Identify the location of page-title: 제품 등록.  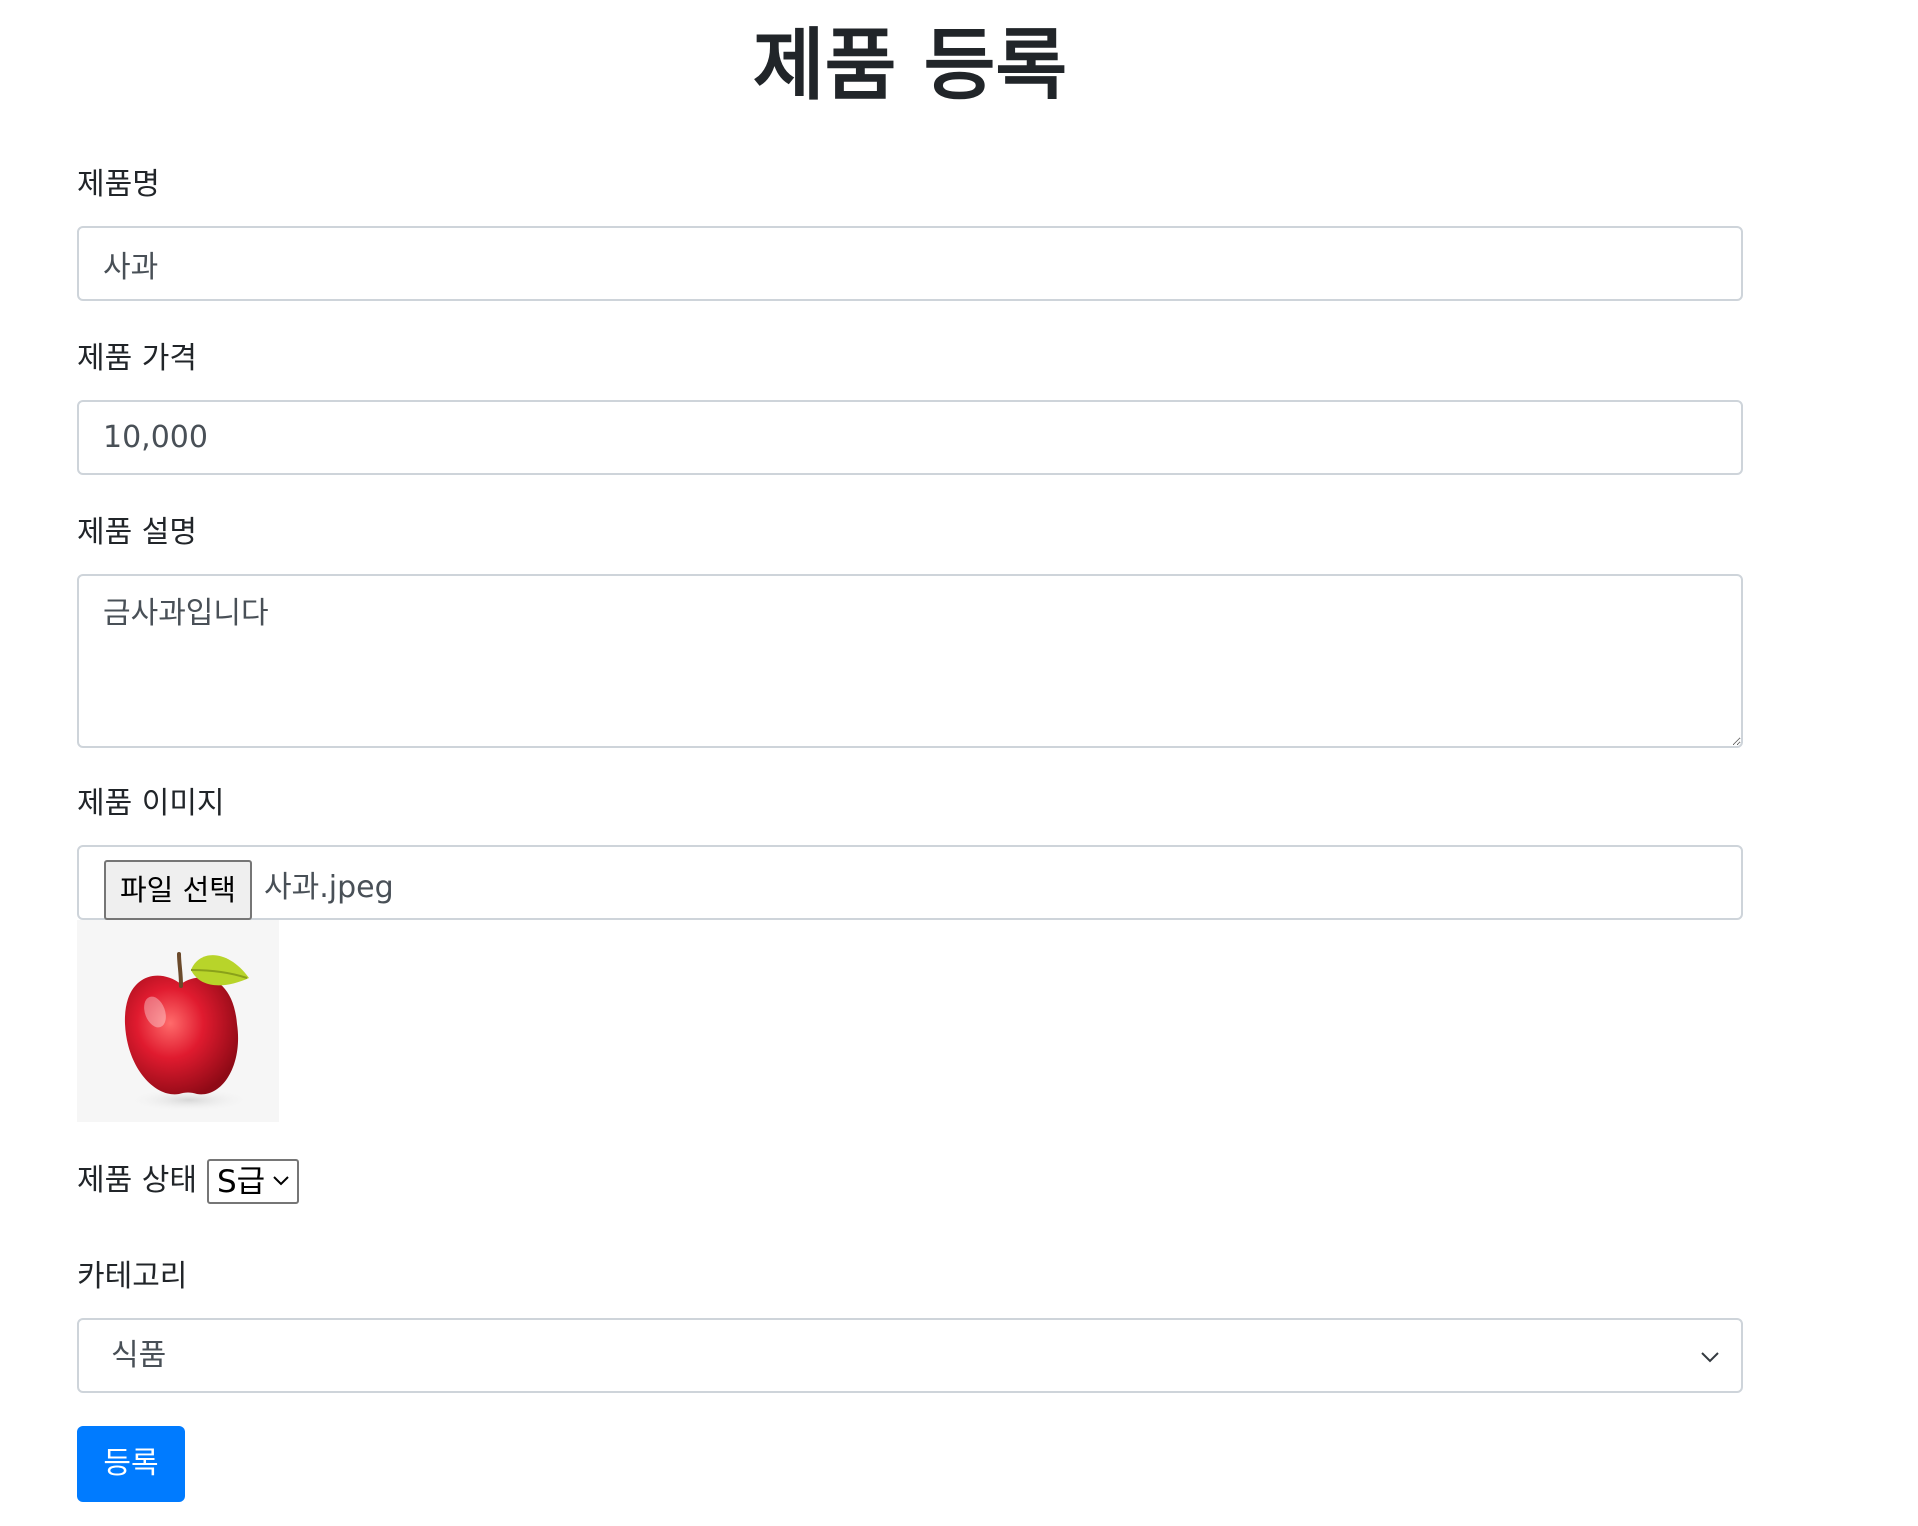
(910, 66).